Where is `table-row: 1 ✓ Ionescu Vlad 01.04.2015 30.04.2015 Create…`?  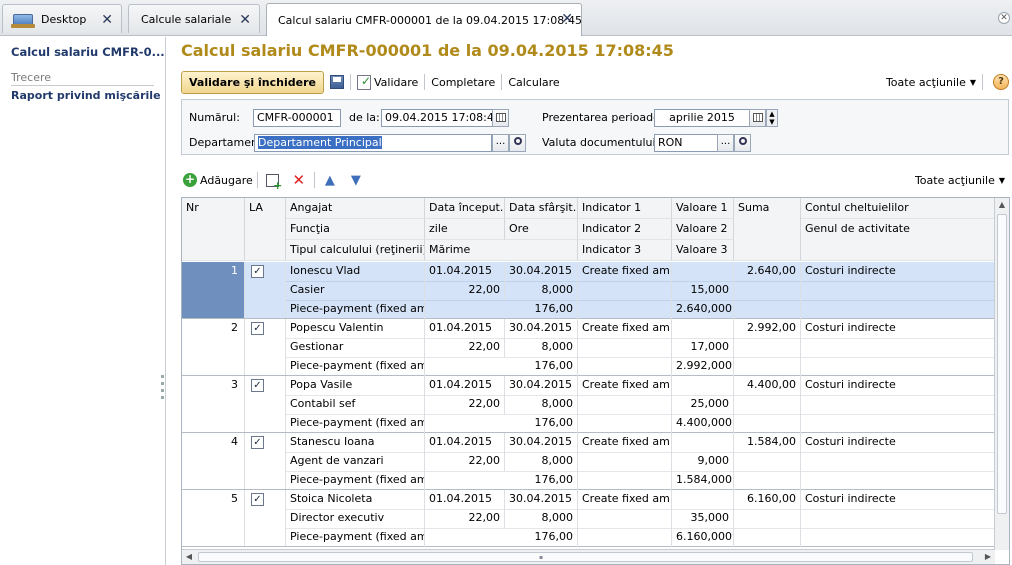 table-row: 1 ✓ Ionescu Vlad 01.04.2015 30.04.2015 Create… is located at coordinates (588, 290).